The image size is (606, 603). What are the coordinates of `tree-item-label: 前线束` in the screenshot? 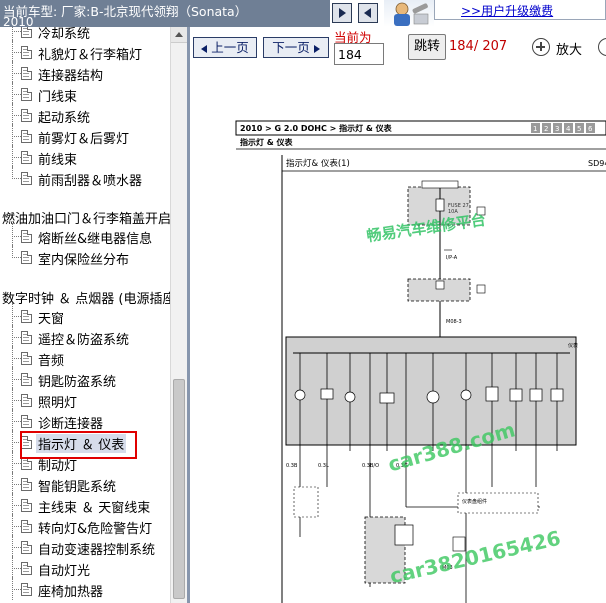 It's located at (57, 158).